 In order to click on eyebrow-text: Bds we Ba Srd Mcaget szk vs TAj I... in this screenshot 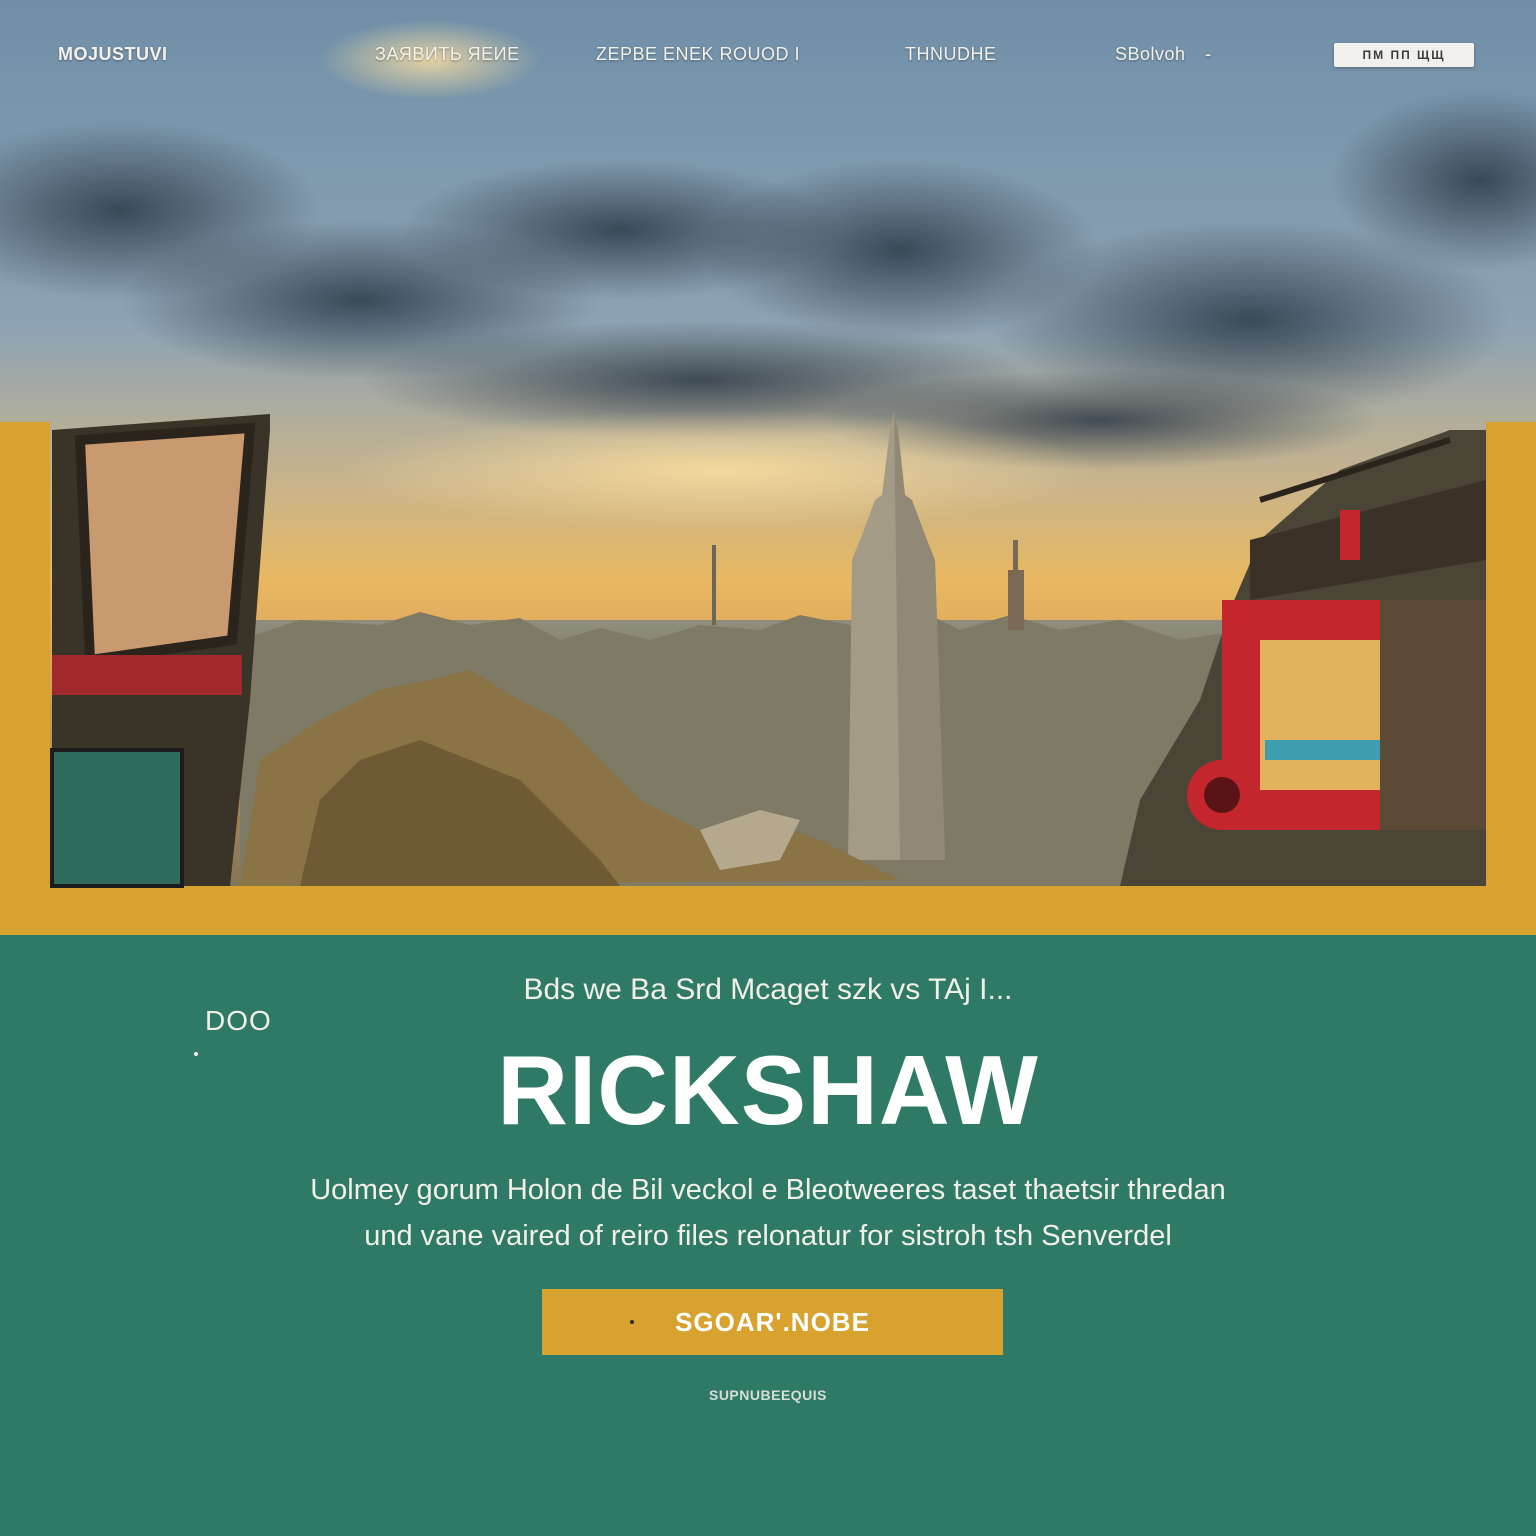, I will do `click(768, 989)`.